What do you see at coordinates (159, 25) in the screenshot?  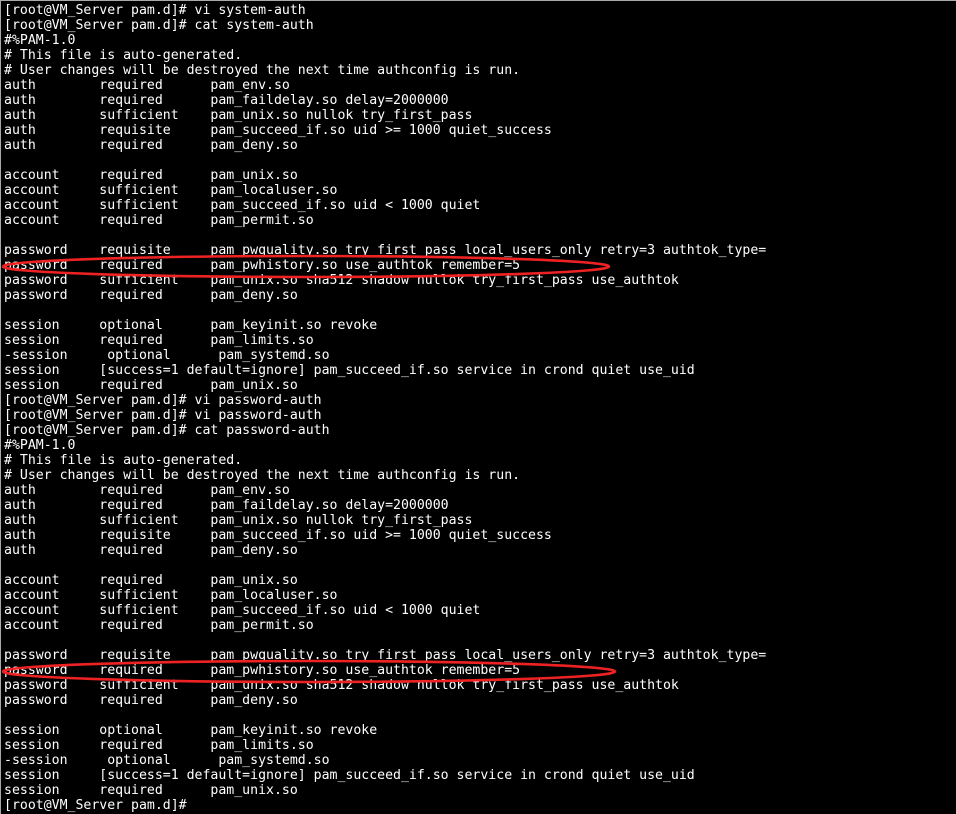 I see `terminal-line: [root@VM_Server pam.d]# cat system-auth` at bounding box center [159, 25].